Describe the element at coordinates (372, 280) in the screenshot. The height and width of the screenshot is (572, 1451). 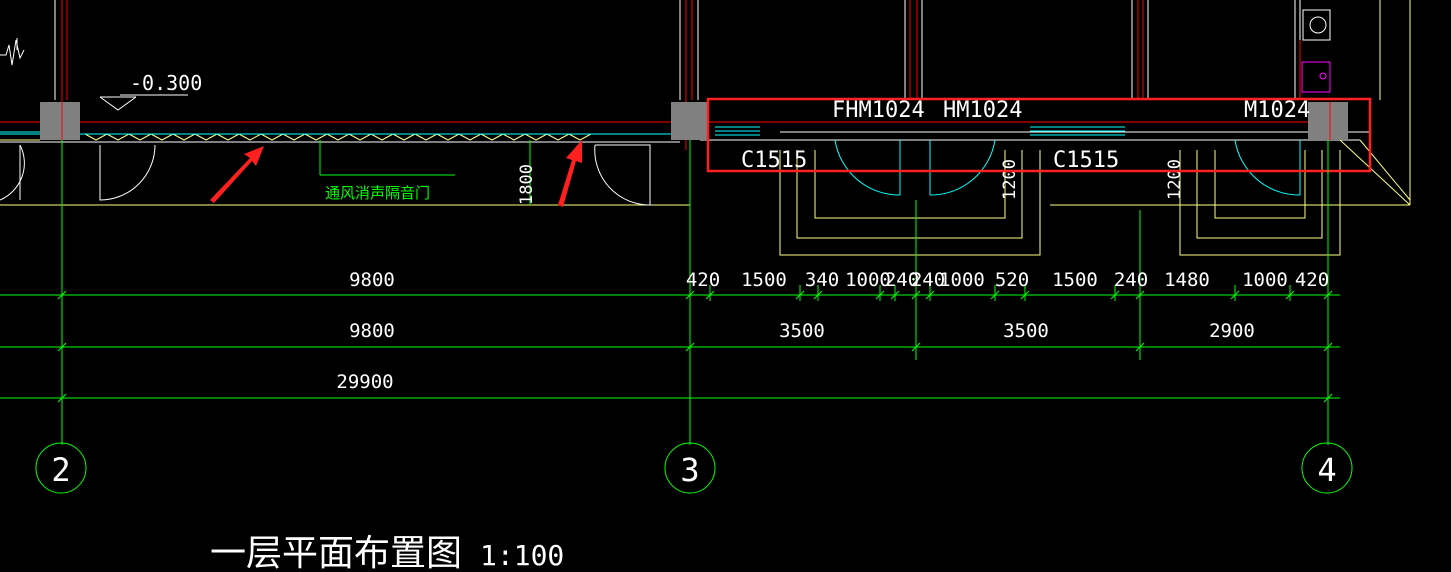
I see `dim-row1-text: 9800` at that location.